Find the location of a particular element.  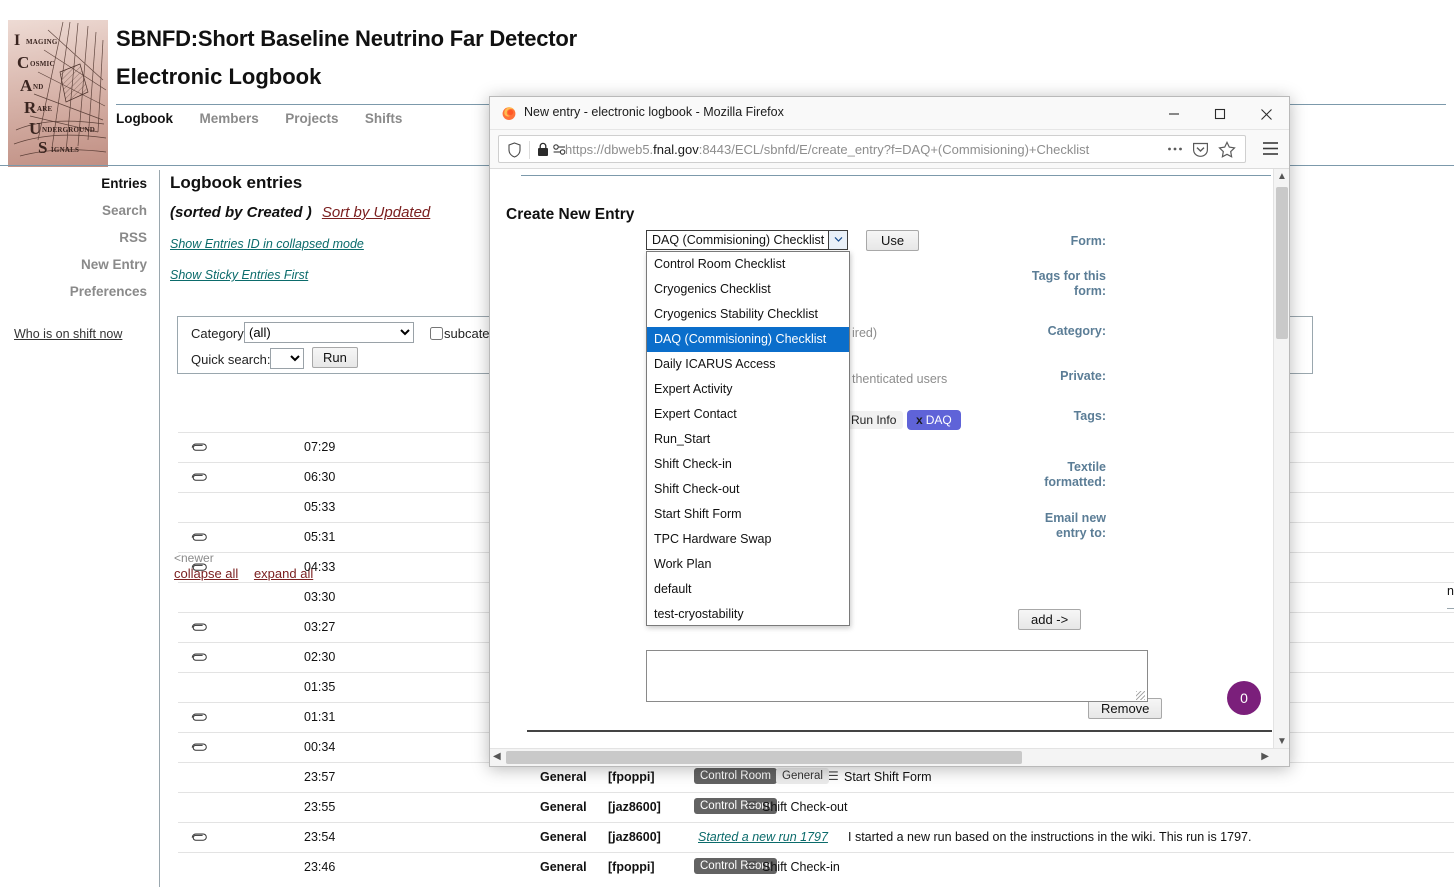

form-option: Work Plan is located at coordinates (748, 564).